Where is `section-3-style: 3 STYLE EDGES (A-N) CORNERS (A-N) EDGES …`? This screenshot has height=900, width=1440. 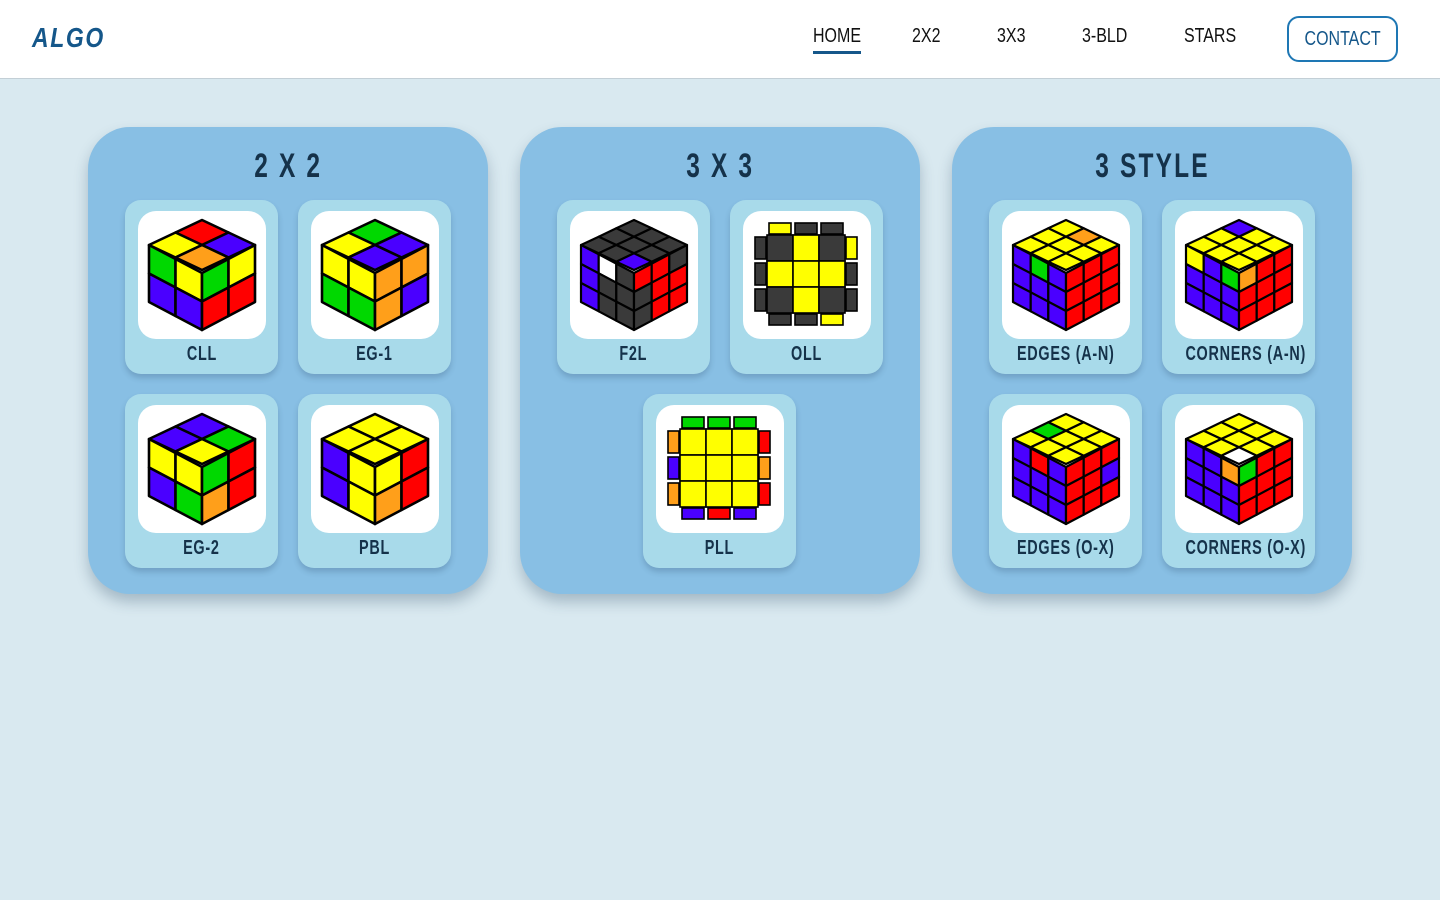 section-3-style: 3 STYLE EDGES (A-N) CORNERS (A-N) EDGES … is located at coordinates (1152, 360).